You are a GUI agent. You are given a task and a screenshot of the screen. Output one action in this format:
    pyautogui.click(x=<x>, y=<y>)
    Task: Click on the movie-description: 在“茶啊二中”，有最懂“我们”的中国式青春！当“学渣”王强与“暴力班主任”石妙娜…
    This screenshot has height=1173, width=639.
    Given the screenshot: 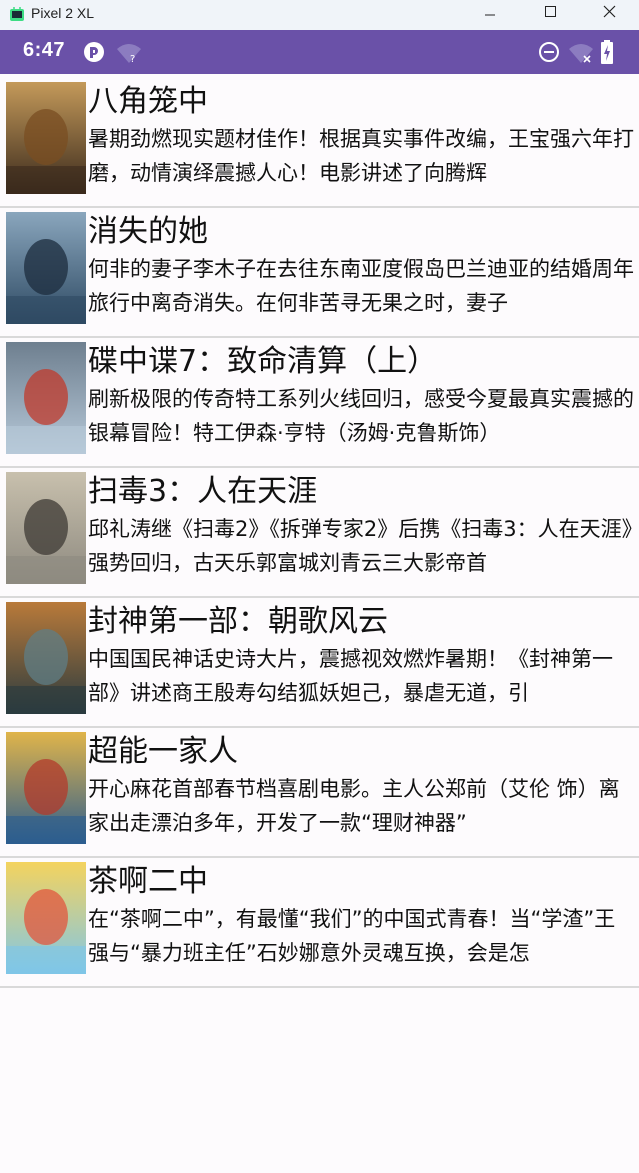 What is the action you would take?
    pyautogui.click(x=352, y=936)
    